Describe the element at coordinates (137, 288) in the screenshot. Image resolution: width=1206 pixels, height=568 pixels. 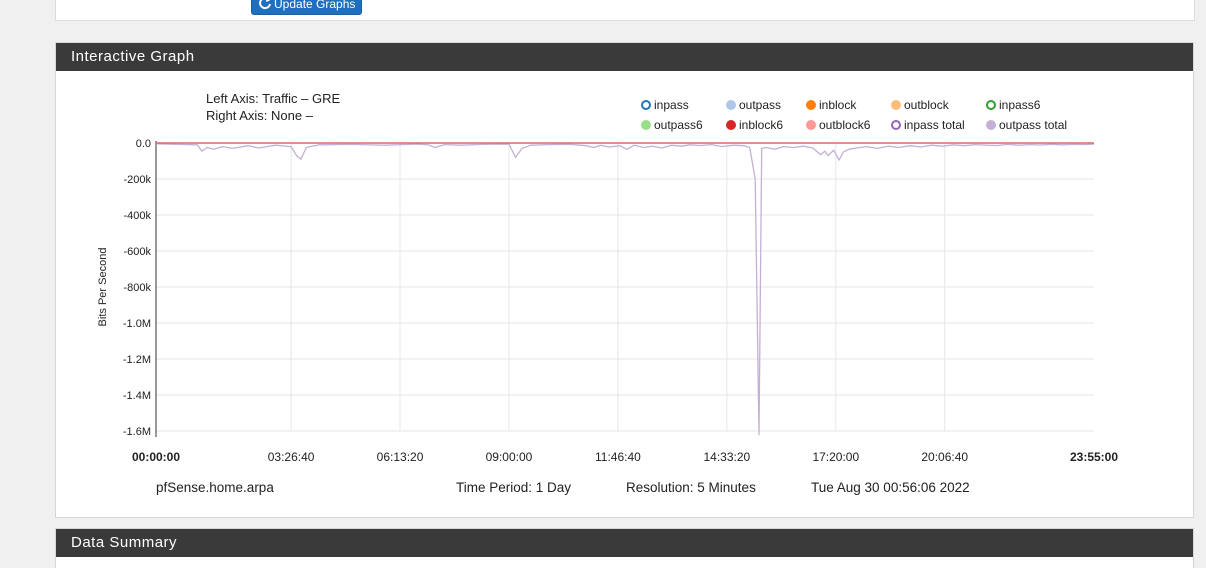
I see `y-tick-label: -800k` at that location.